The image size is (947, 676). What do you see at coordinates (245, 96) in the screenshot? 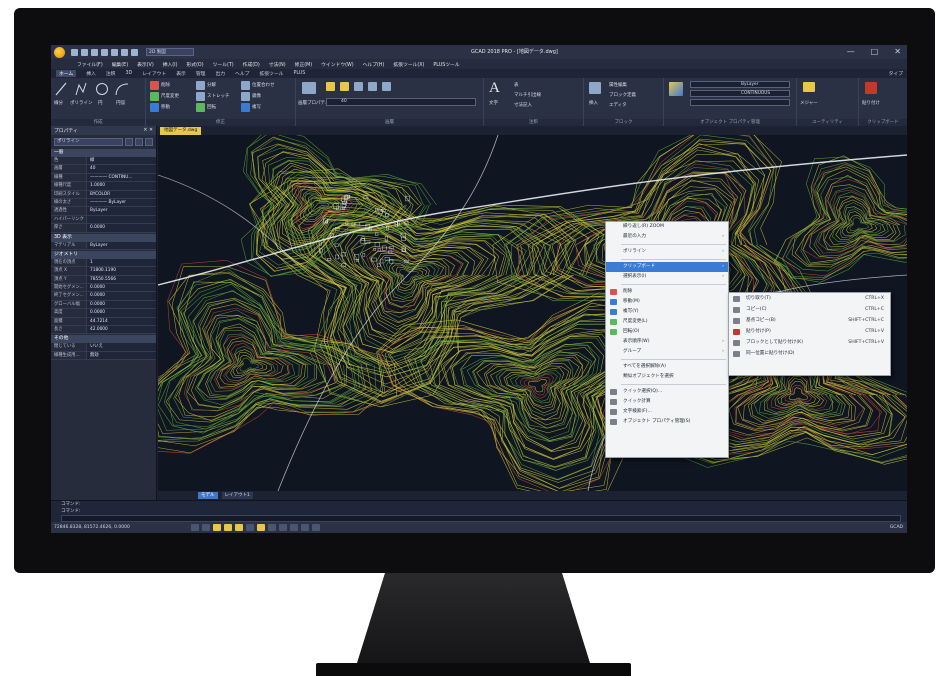
I see `mirror-icon` at bounding box center [245, 96].